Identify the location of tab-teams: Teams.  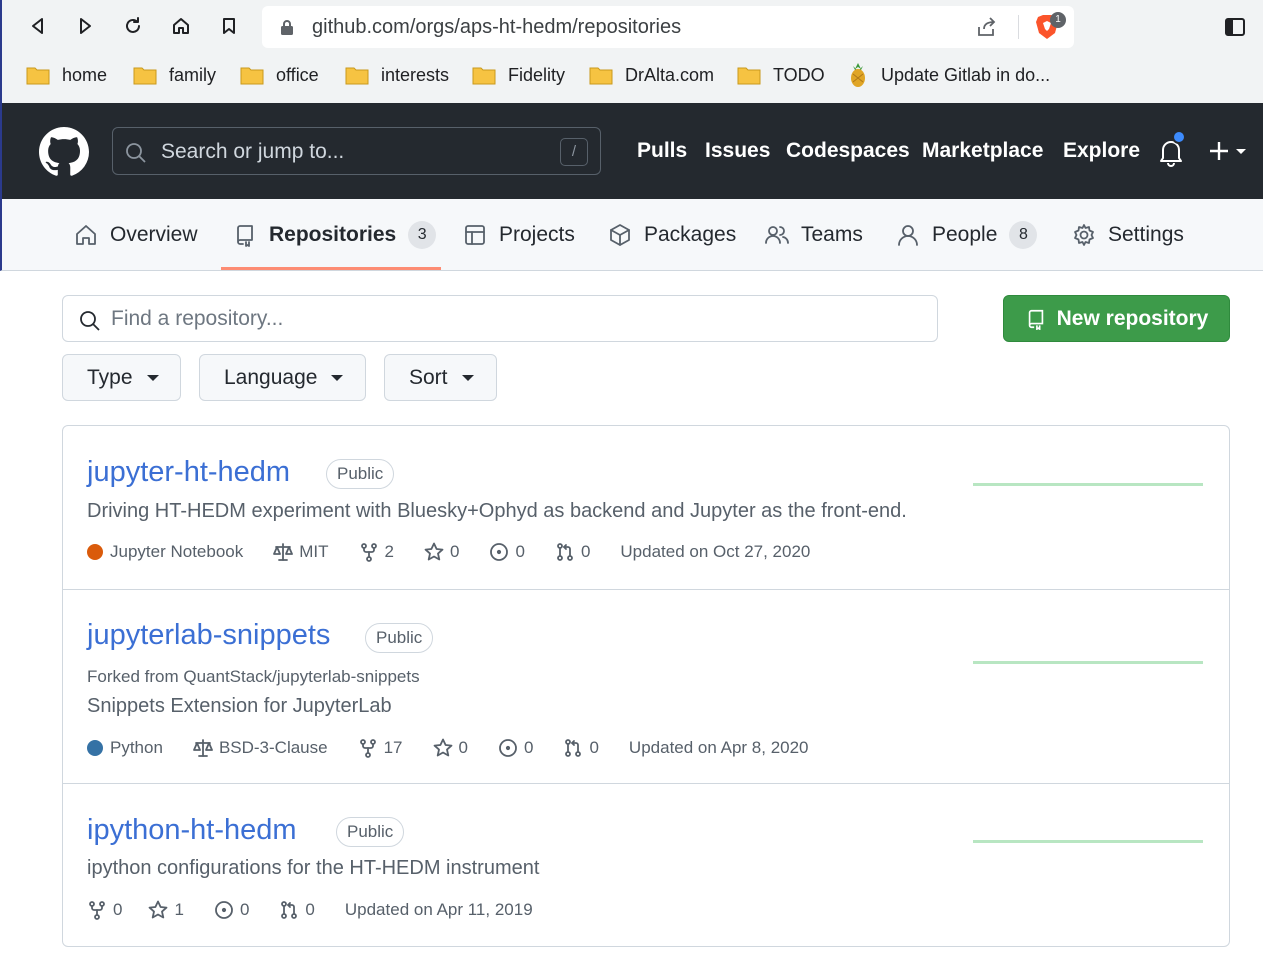
(814, 235).